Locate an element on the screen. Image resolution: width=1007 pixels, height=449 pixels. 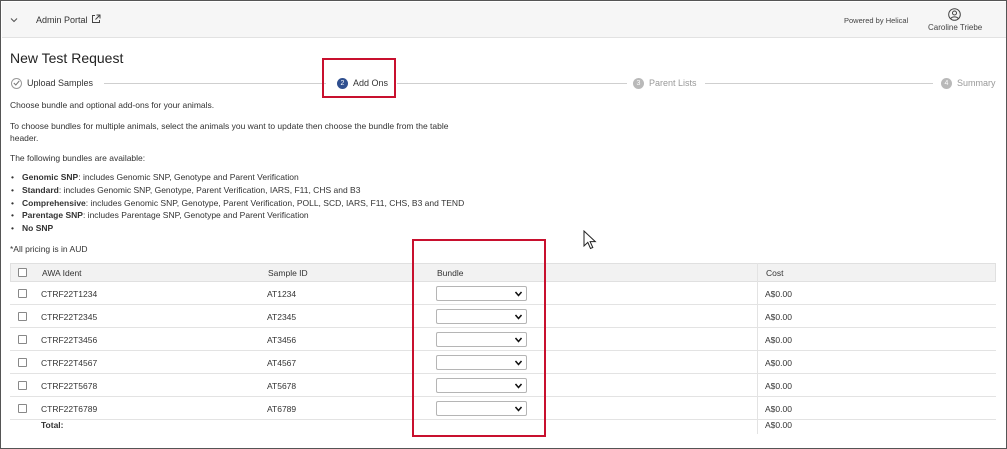
awa-ident-cell: CTRF22T2345 is located at coordinates (69, 317).